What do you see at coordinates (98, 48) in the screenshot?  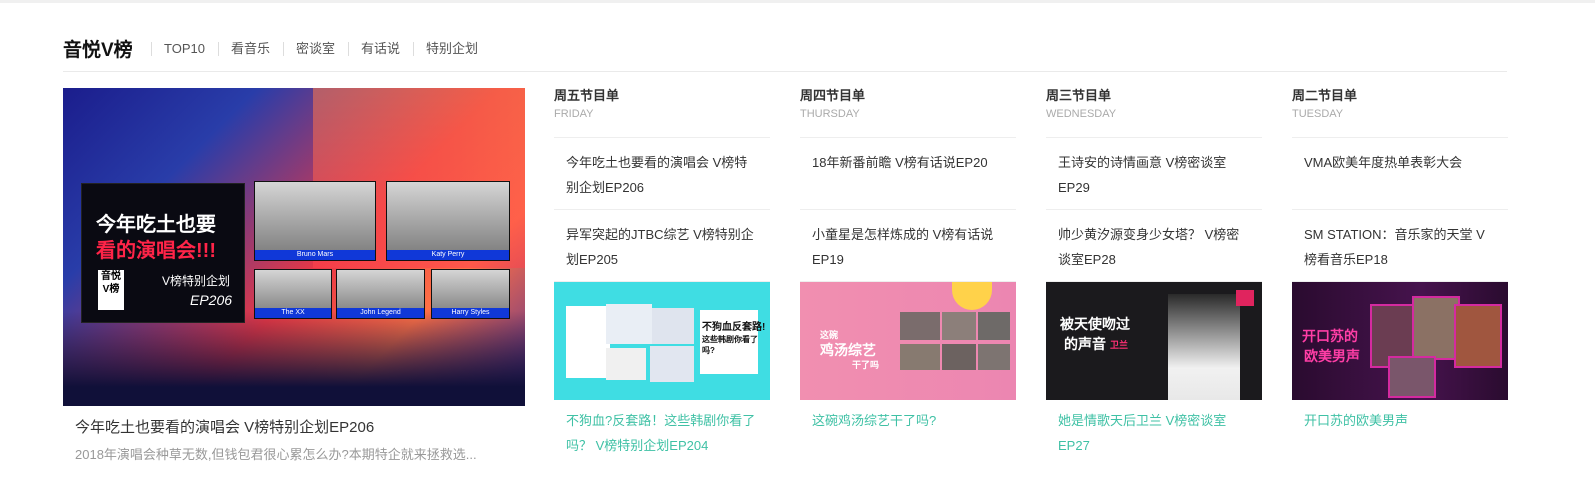 I see `section-title: 音悦V榜` at bounding box center [98, 48].